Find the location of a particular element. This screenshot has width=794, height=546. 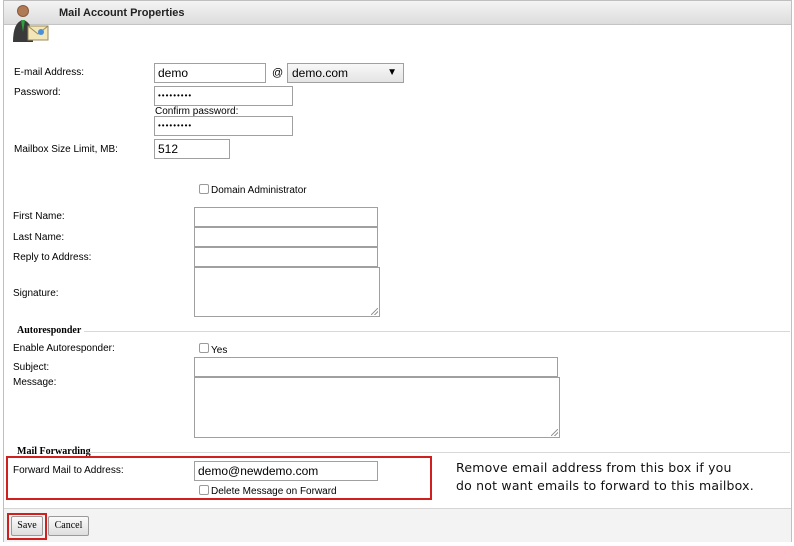

first-name-field is located at coordinates (286, 217).